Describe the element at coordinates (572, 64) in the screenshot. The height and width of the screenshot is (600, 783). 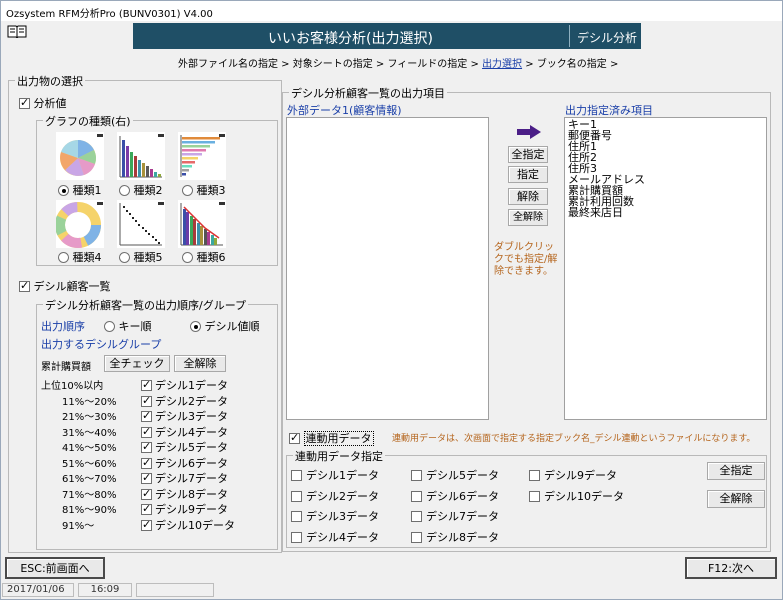
I see `step-book-name: ブック名の指定` at that location.